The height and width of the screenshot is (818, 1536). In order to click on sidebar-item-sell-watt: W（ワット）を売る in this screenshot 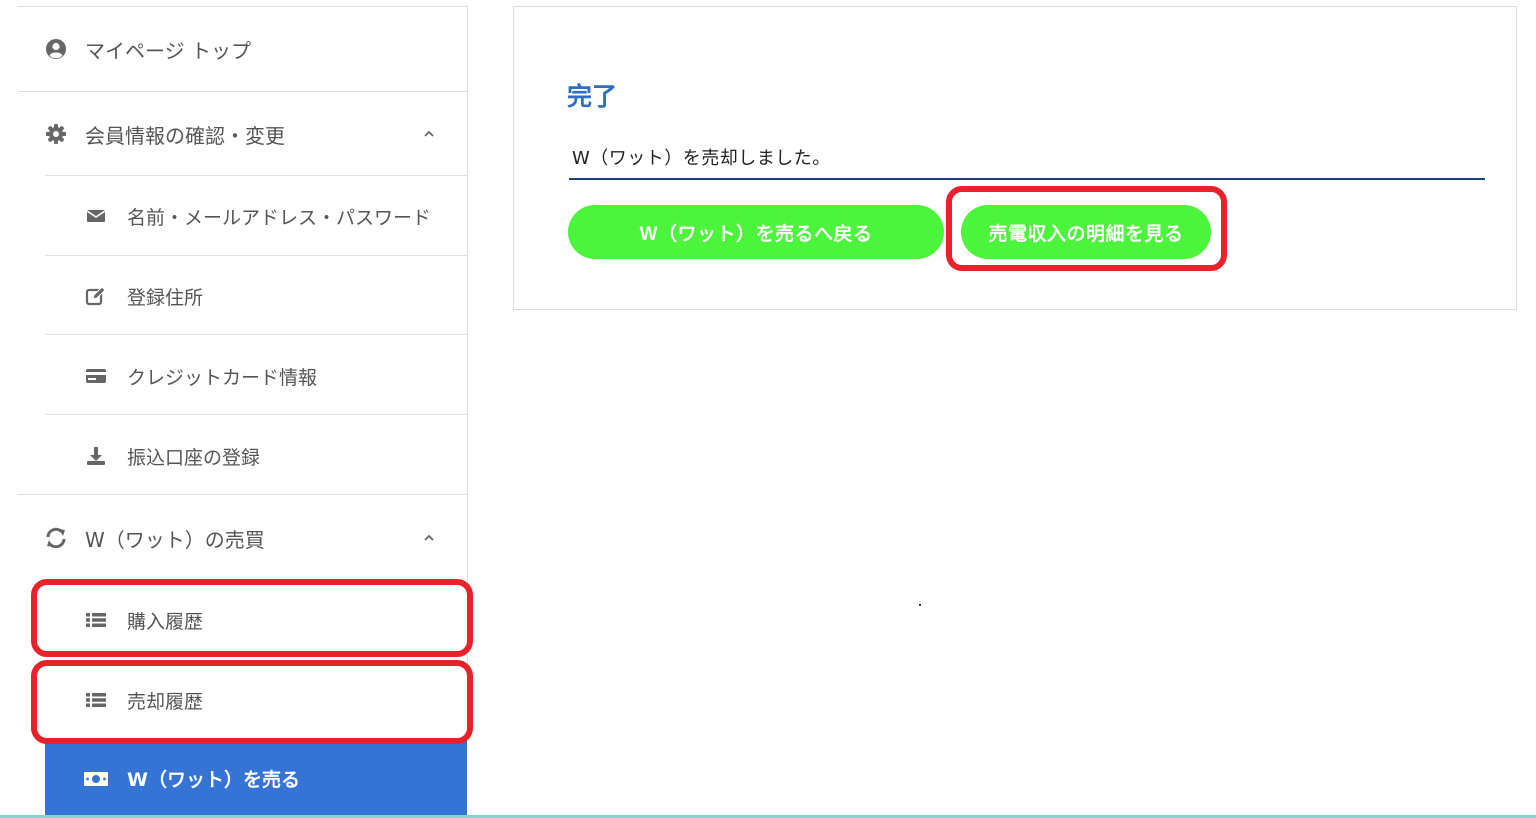, I will do `click(256, 778)`.